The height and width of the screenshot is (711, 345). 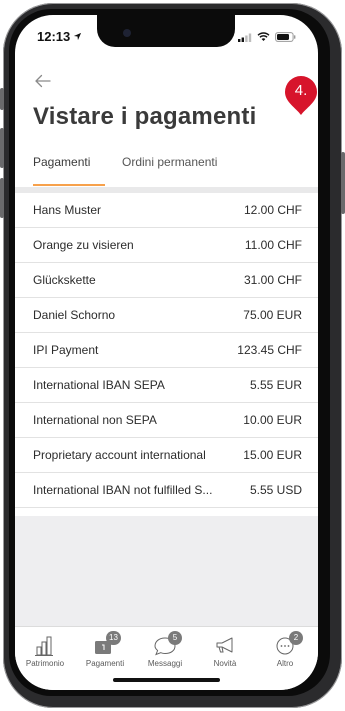 I want to click on location-arrow-icon, so click(x=78, y=36).